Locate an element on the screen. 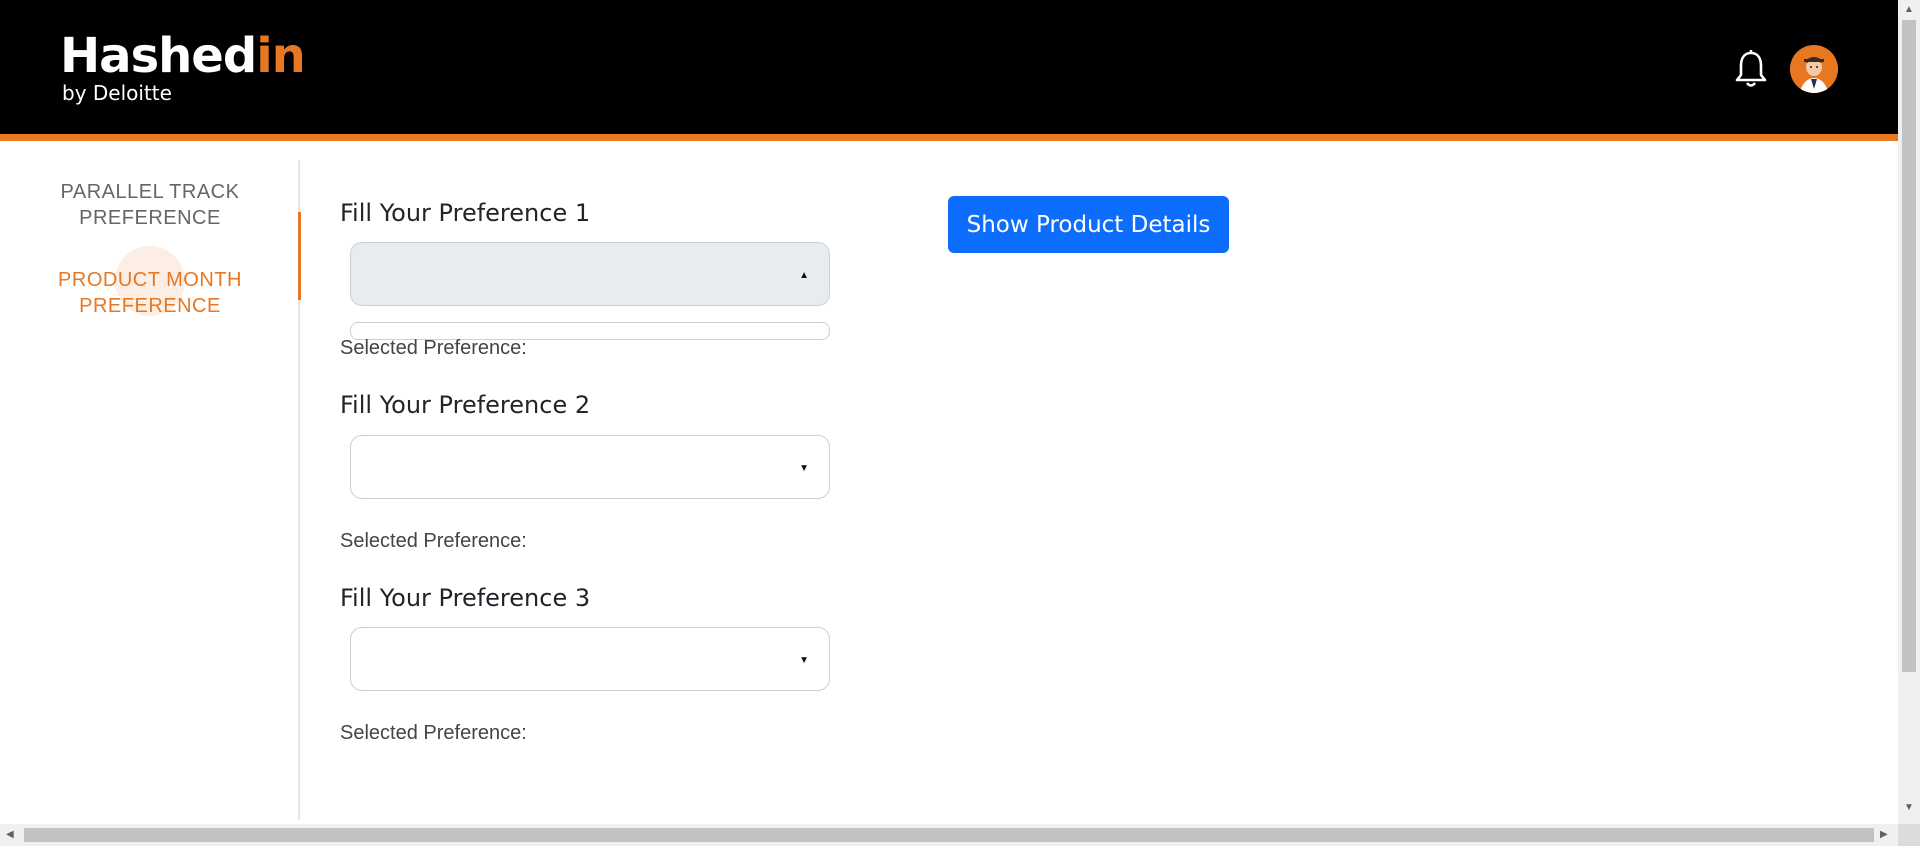 The height and width of the screenshot is (846, 1920). horizontal-scroll-thumb is located at coordinates (949, 835).